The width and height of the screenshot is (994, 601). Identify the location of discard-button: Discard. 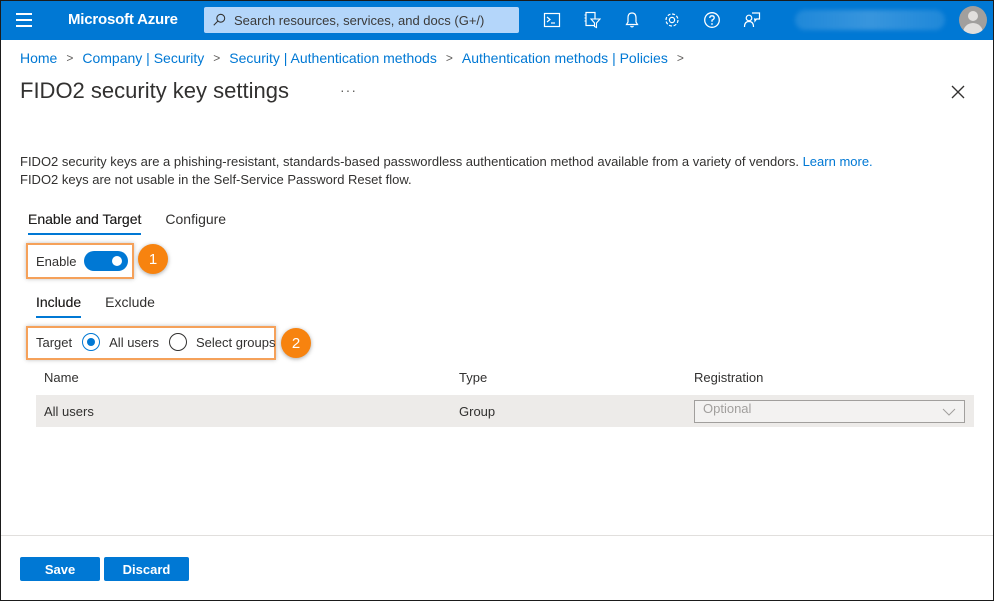
(146, 569).